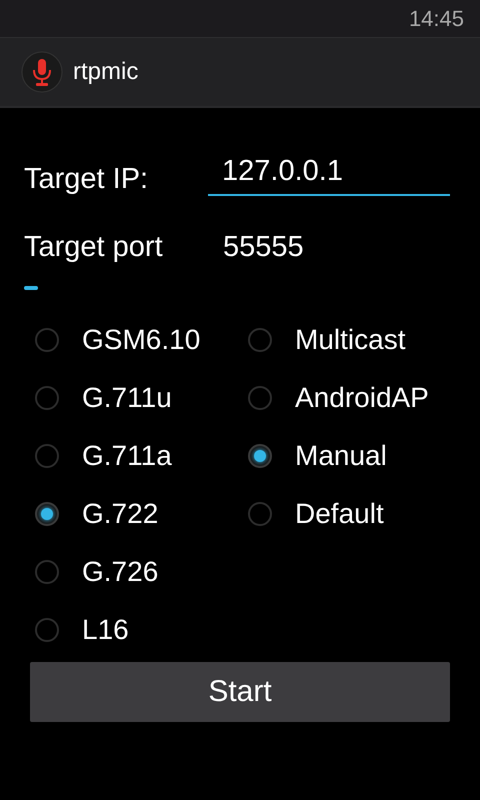 The width and height of the screenshot is (480, 800). What do you see at coordinates (130, 630) in the screenshot?
I see `codec-radio-option: L16` at bounding box center [130, 630].